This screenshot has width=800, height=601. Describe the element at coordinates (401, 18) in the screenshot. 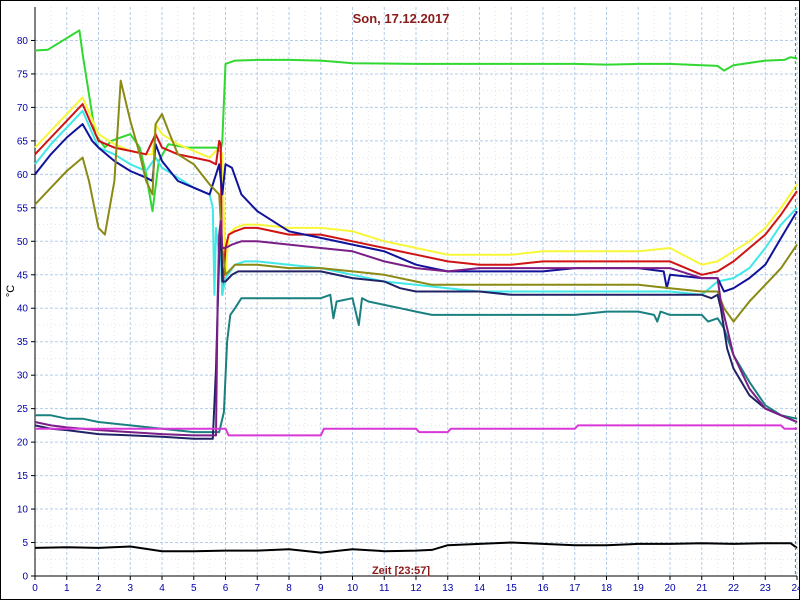

I see `chart-title: Son, 17.12.2017` at that location.